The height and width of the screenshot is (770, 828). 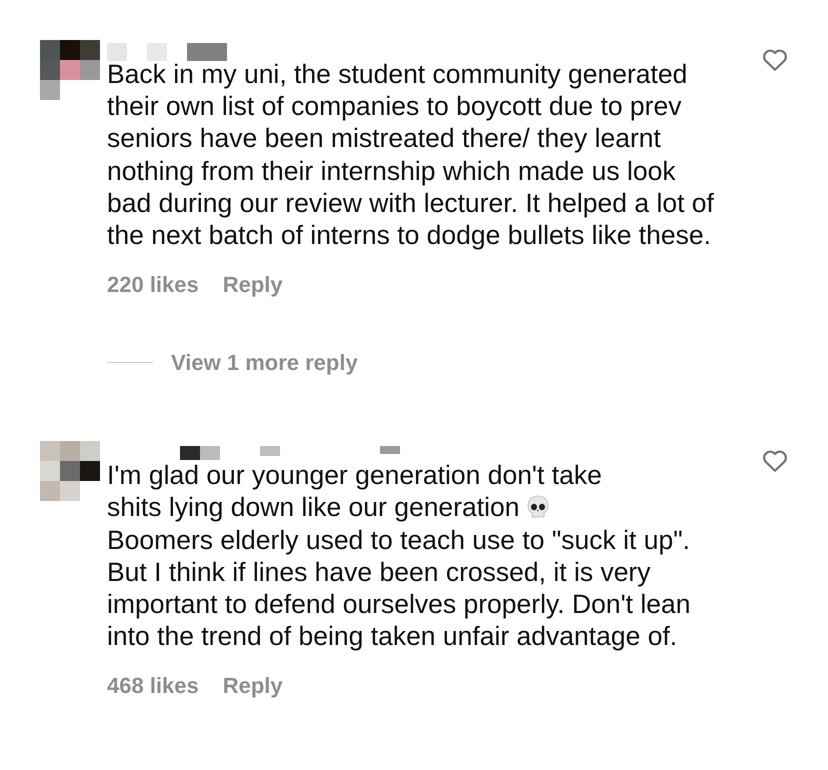 What do you see at coordinates (538, 507) in the screenshot?
I see `skull-icon` at bounding box center [538, 507].